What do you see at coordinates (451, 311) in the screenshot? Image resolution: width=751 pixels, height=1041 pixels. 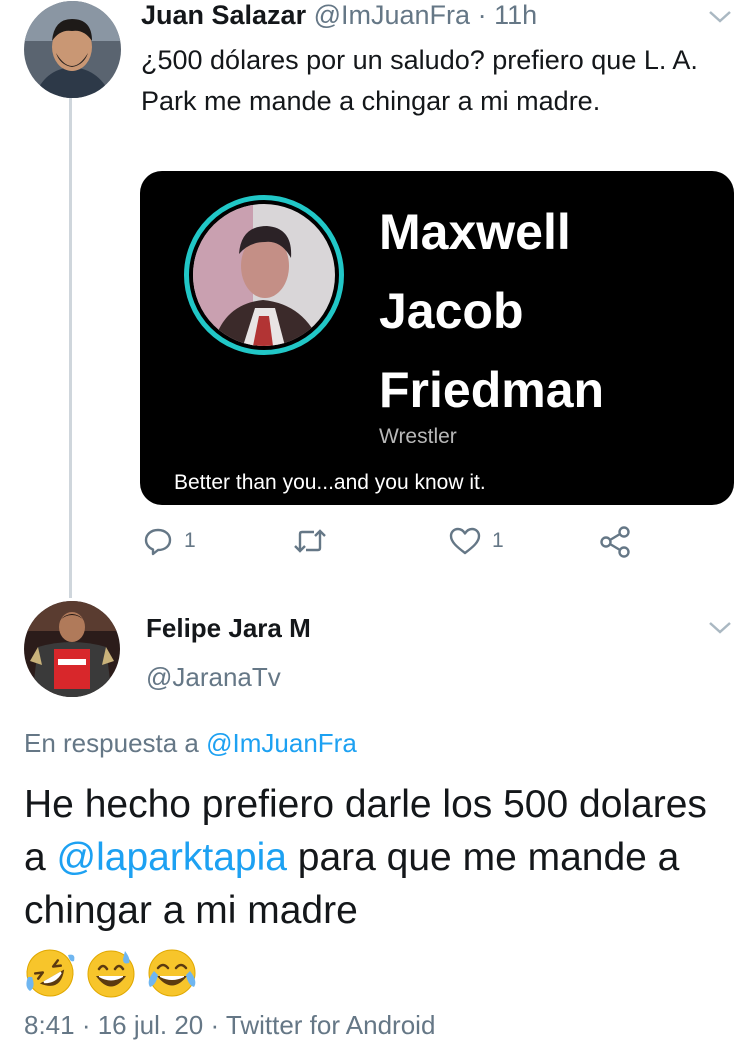 I see `card-title-line: Jacob` at bounding box center [451, 311].